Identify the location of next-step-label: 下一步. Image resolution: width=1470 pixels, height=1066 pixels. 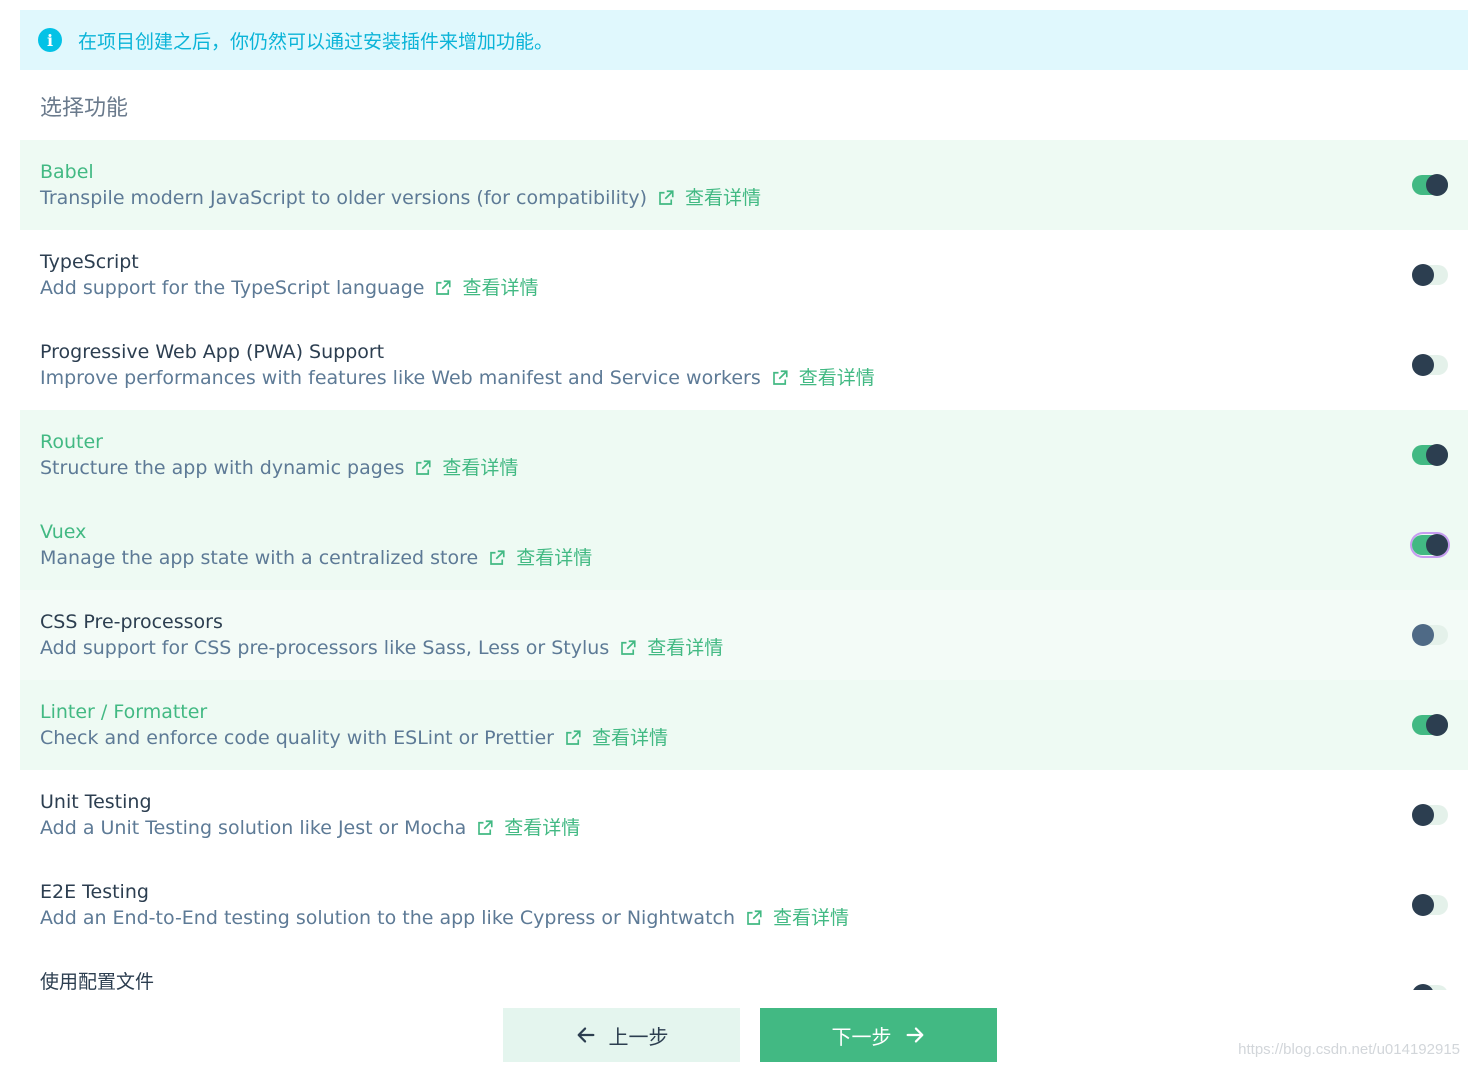
(861, 1036).